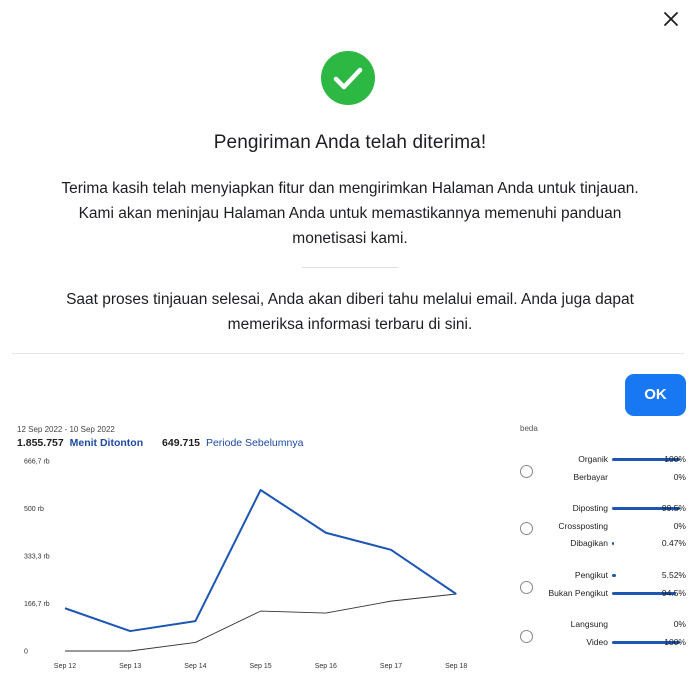 The image size is (700, 700). What do you see at coordinates (37, 557) in the screenshot?
I see `y-tick-label: 333,3 rb` at bounding box center [37, 557].